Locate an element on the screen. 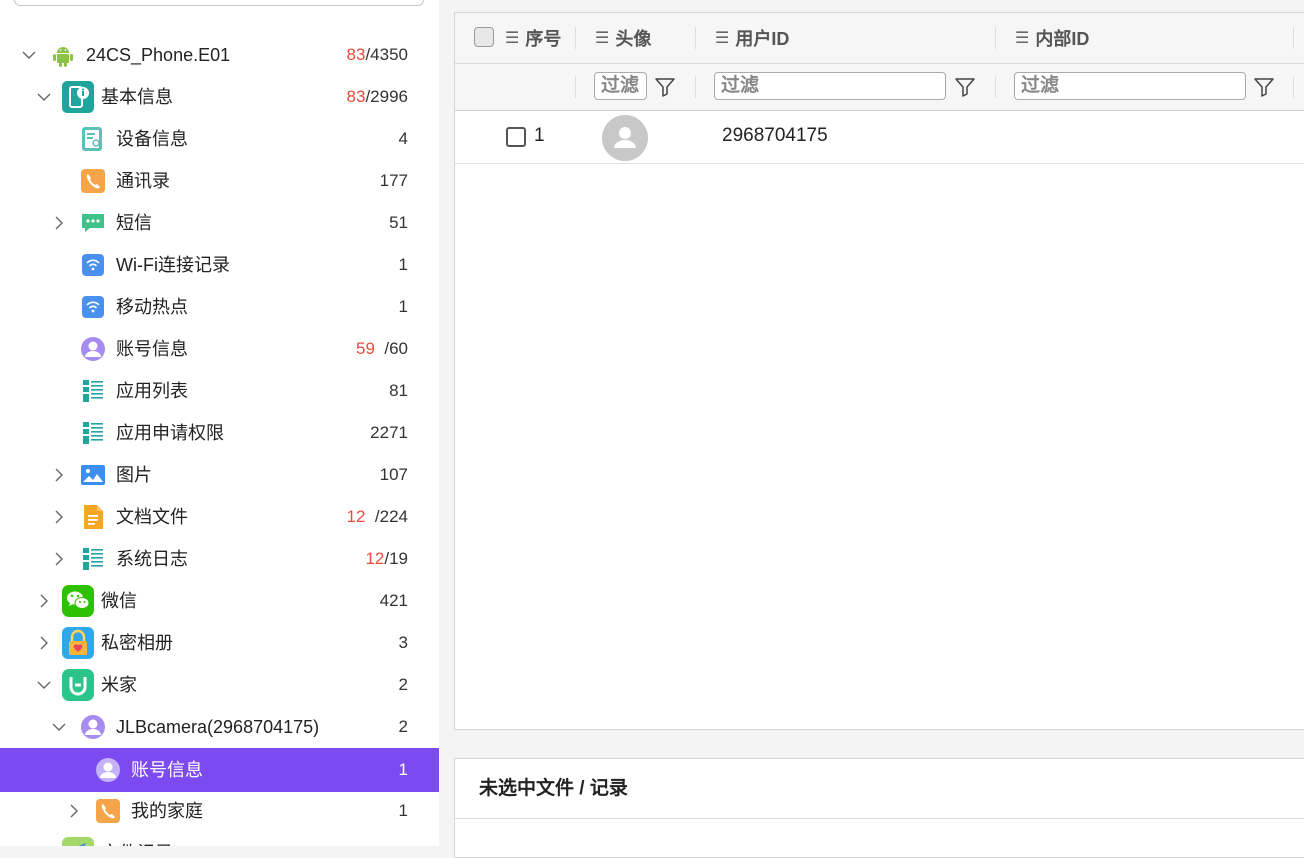 The width and height of the screenshot is (1304, 858). row-index: 1 is located at coordinates (539, 135).